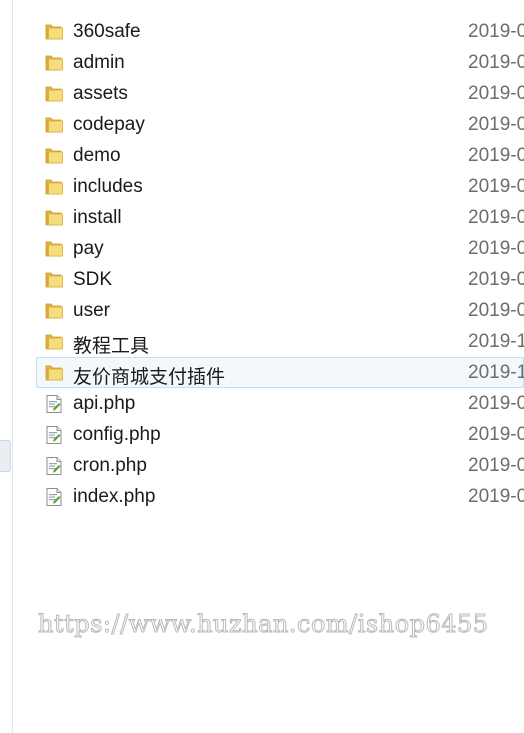  Describe the element at coordinates (280, 341) in the screenshot. I see `folder-row: 教程工具 2019-1` at that location.